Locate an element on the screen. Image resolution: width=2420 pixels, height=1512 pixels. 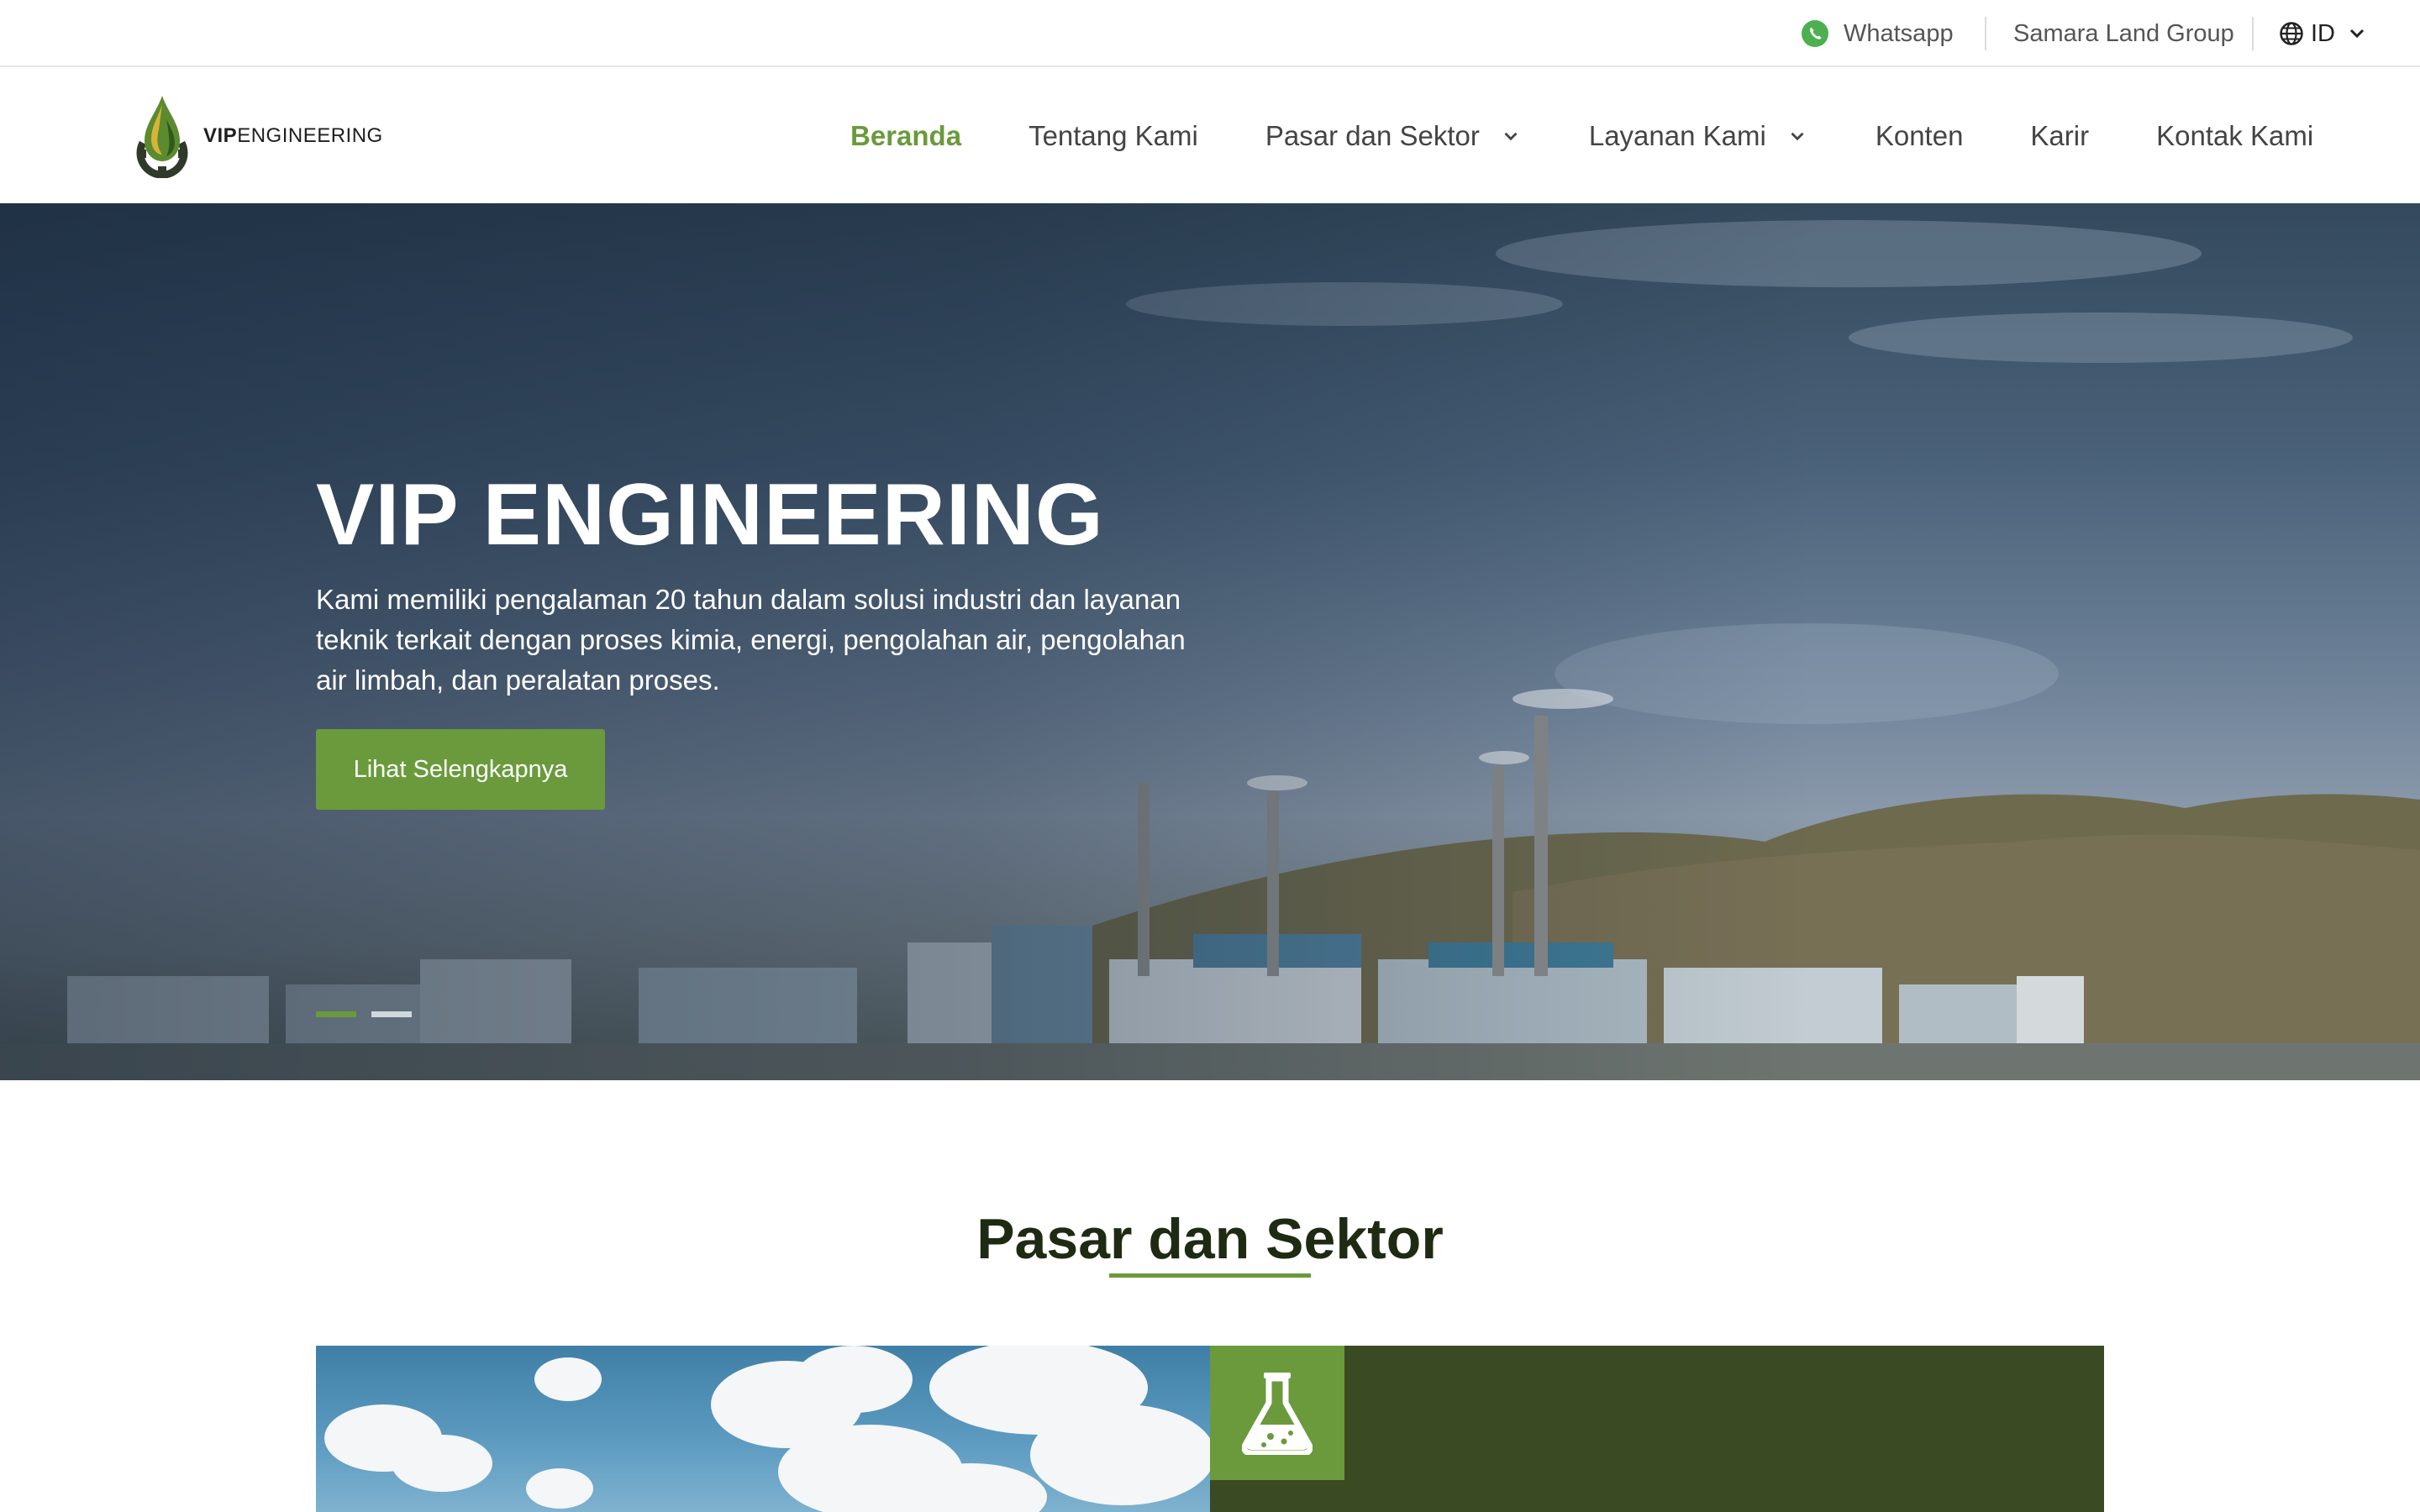
carousel-indicators is located at coordinates (371, 1014).